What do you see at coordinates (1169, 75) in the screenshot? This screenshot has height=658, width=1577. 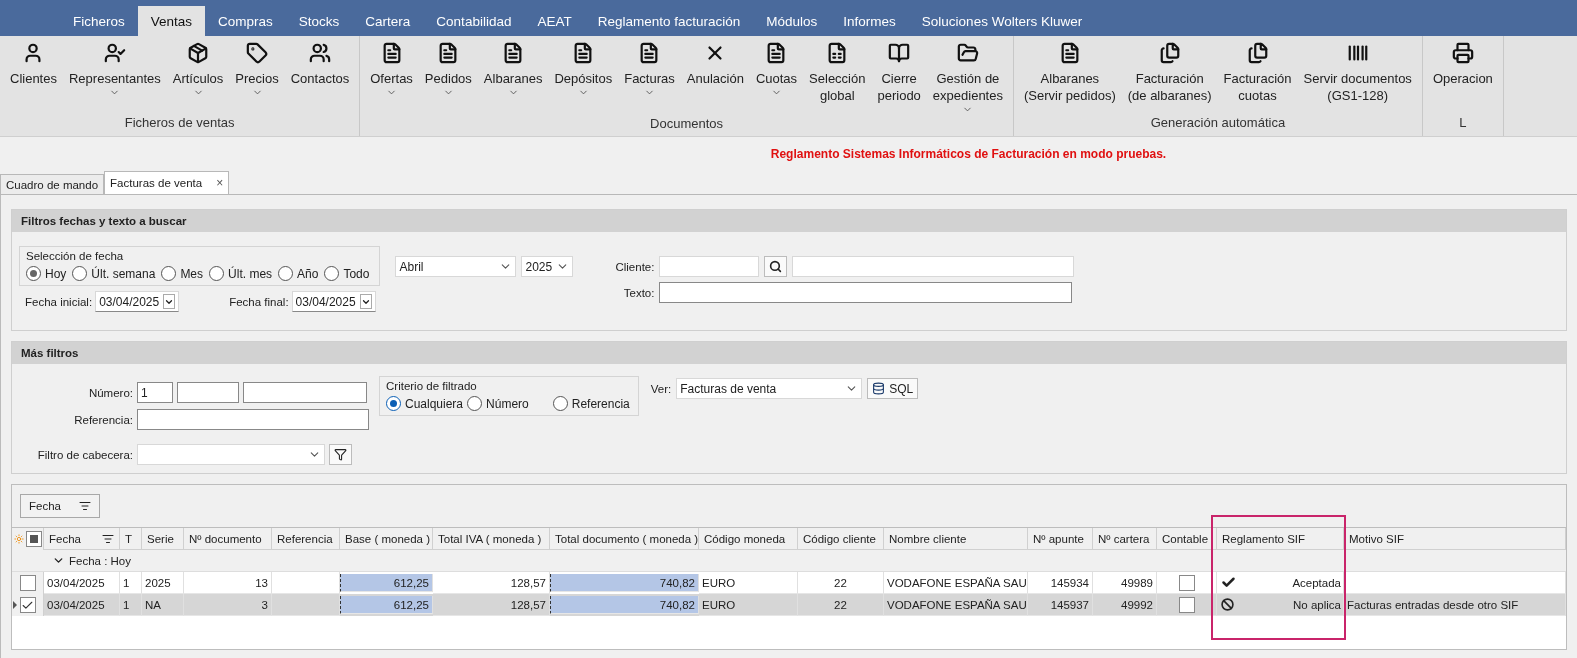 I see `ribbon-button: Facturación (de albaranes)` at bounding box center [1169, 75].